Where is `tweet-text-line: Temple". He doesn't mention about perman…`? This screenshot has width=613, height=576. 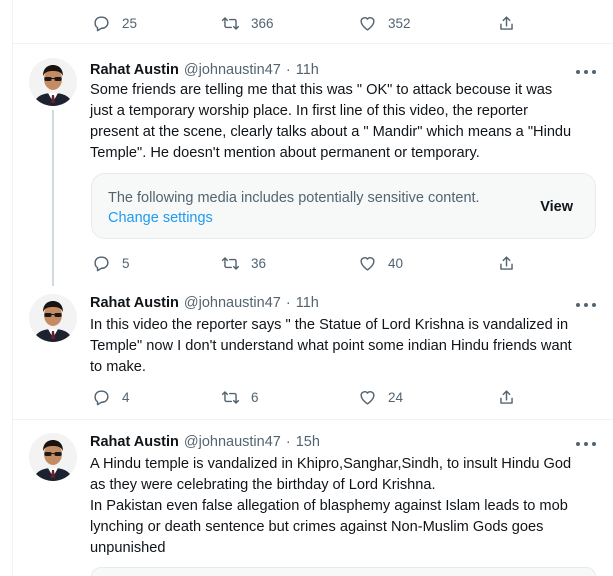
tweet-text-line: Temple". He doesn't mention about perman… is located at coordinates (285, 153).